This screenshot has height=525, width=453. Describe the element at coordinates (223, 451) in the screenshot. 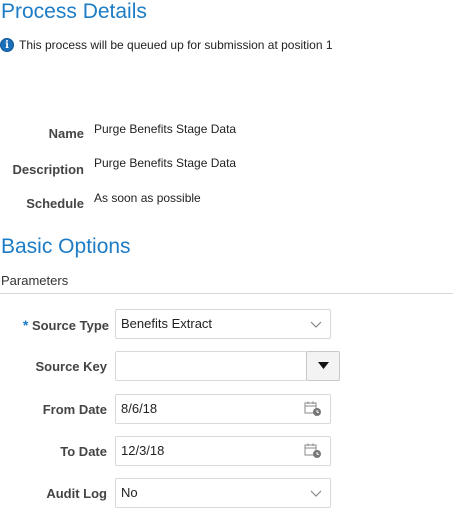

I see `to-date-input: 12/3/18` at that location.